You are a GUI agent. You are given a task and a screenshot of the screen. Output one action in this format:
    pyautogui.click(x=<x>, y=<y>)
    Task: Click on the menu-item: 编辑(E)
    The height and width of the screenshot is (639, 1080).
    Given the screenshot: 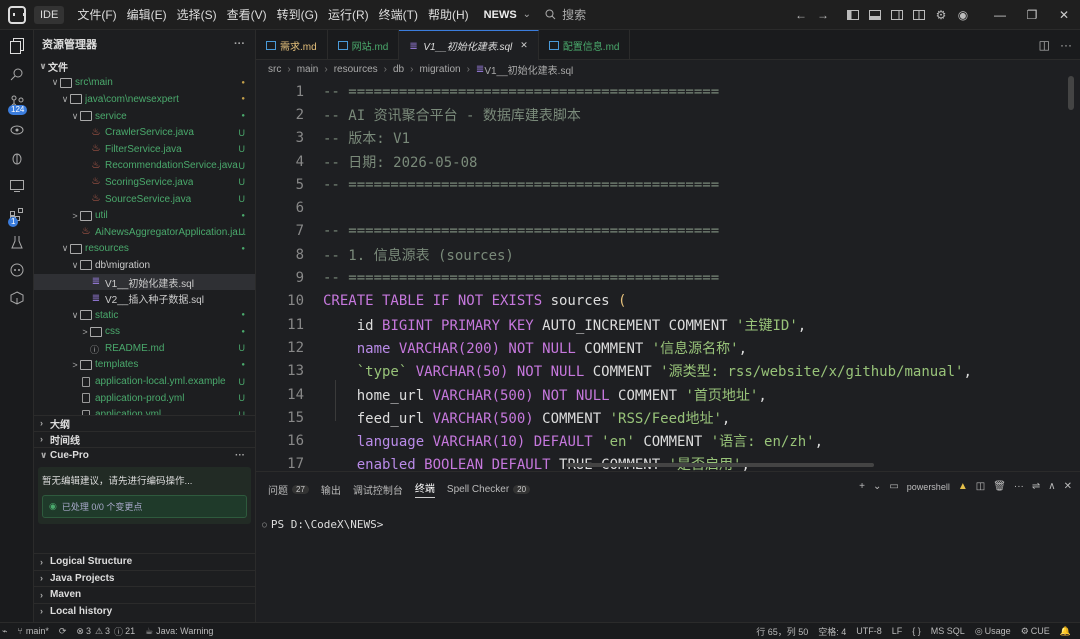 What is the action you would take?
    pyautogui.click(x=147, y=15)
    